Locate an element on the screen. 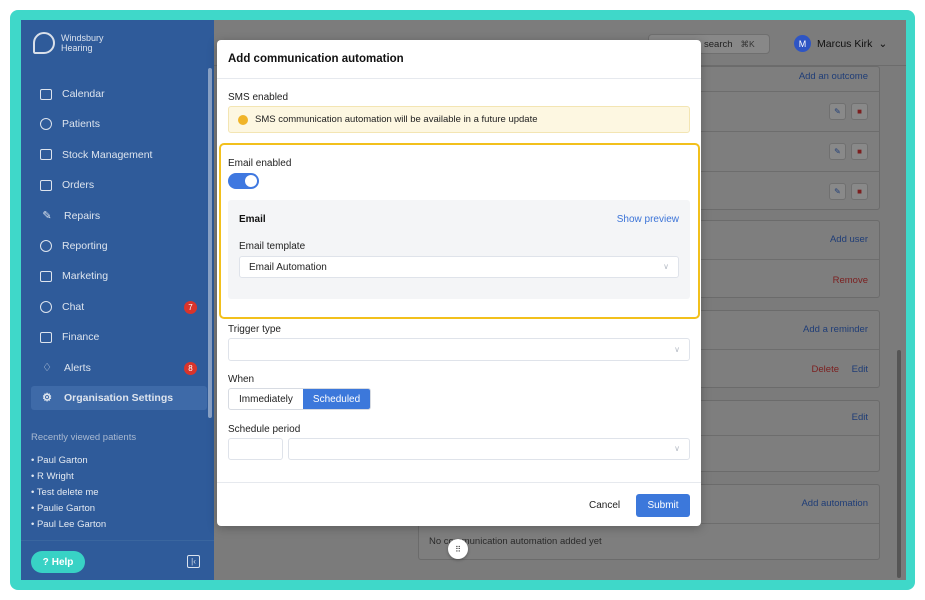 The height and width of the screenshot is (600, 925). show-preview-link: Show preview is located at coordinates (648, 219).